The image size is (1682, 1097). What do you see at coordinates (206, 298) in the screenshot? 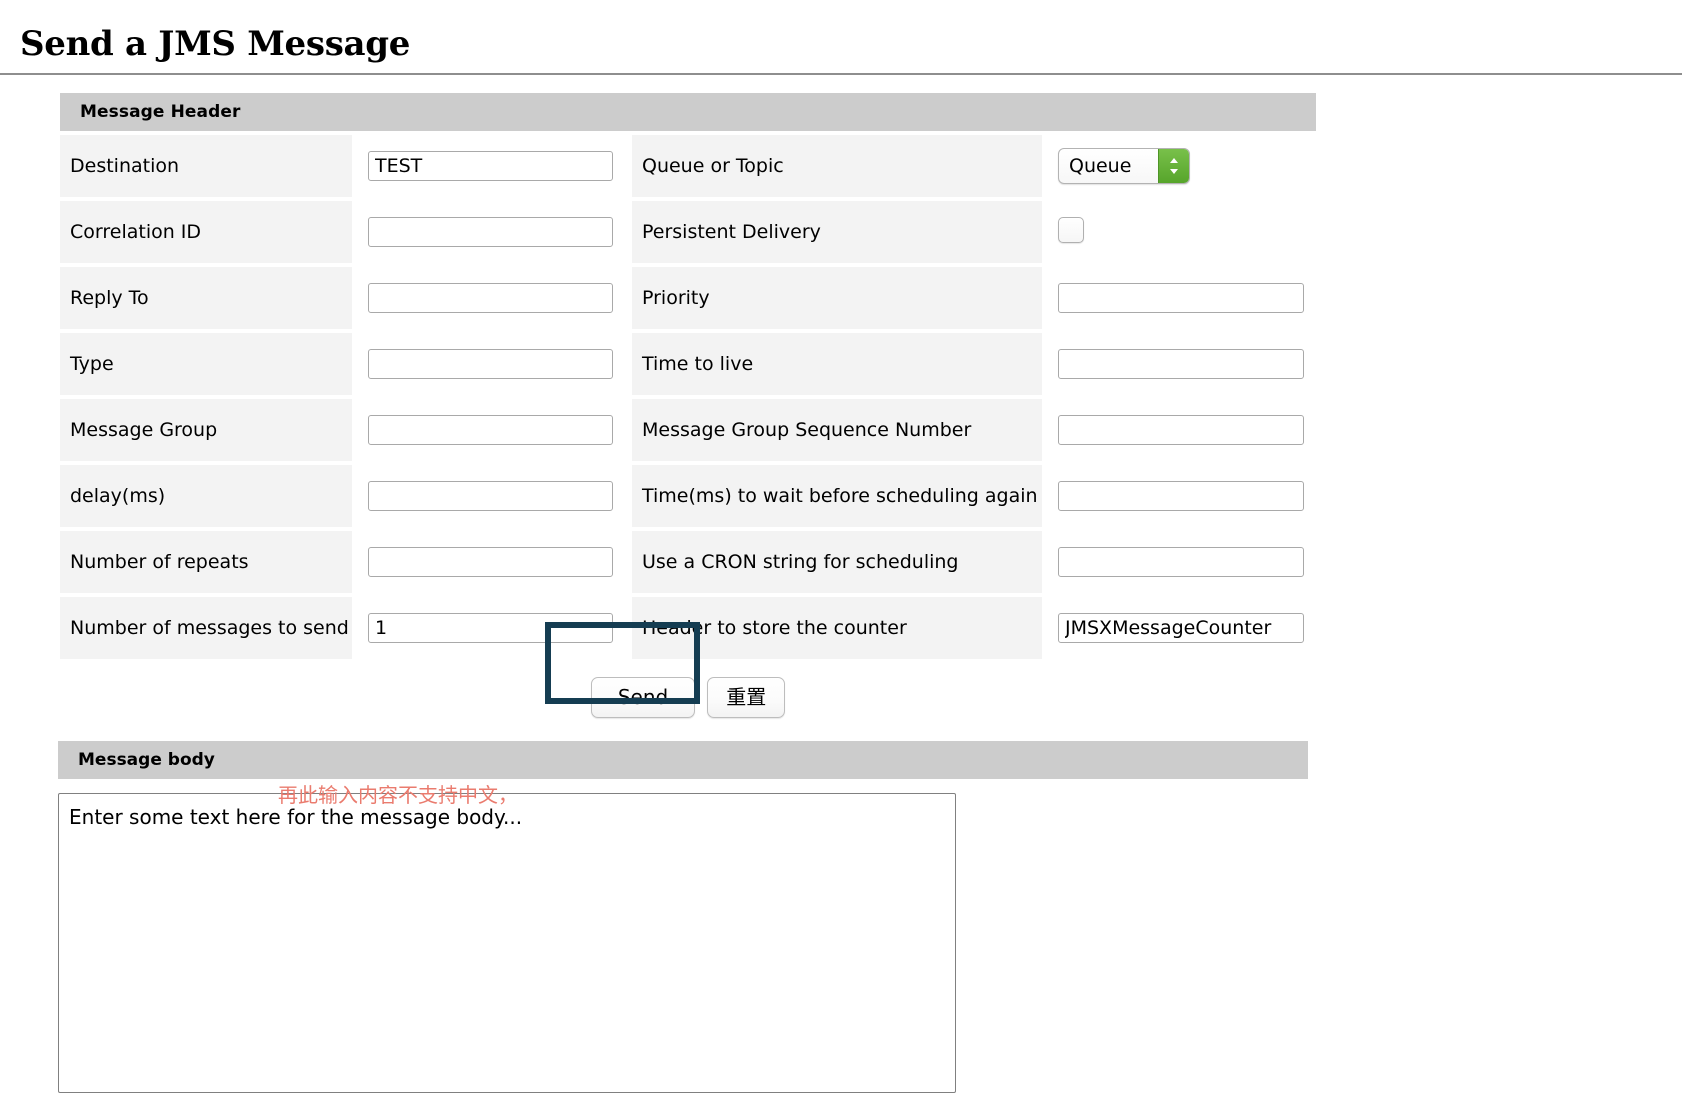
I see `label-reply-to: Reply To` at bounding box center [206, 298].